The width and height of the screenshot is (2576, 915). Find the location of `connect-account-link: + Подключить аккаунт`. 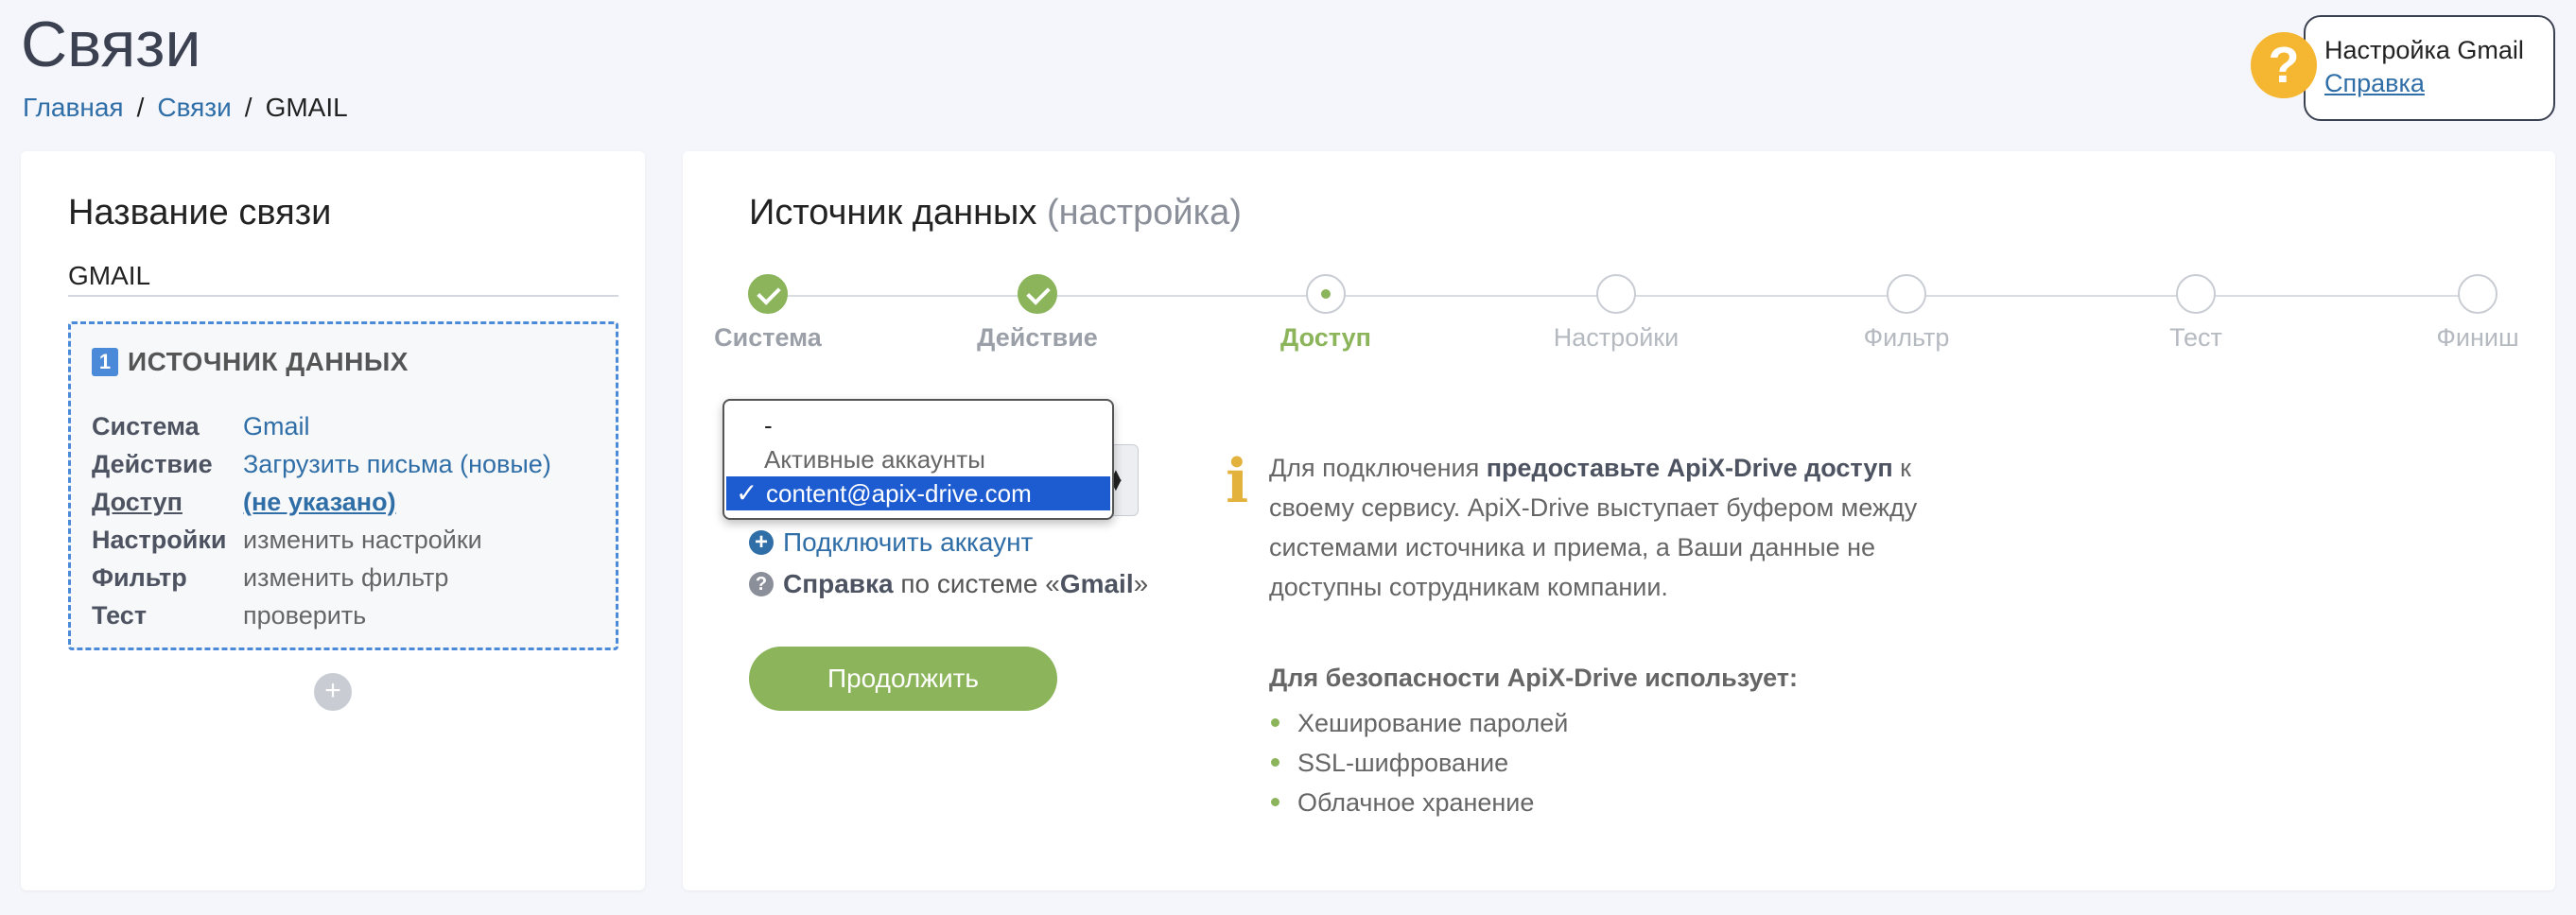

connect-account-link: + Подключить аккаунт is located at coordinates (891, 542).